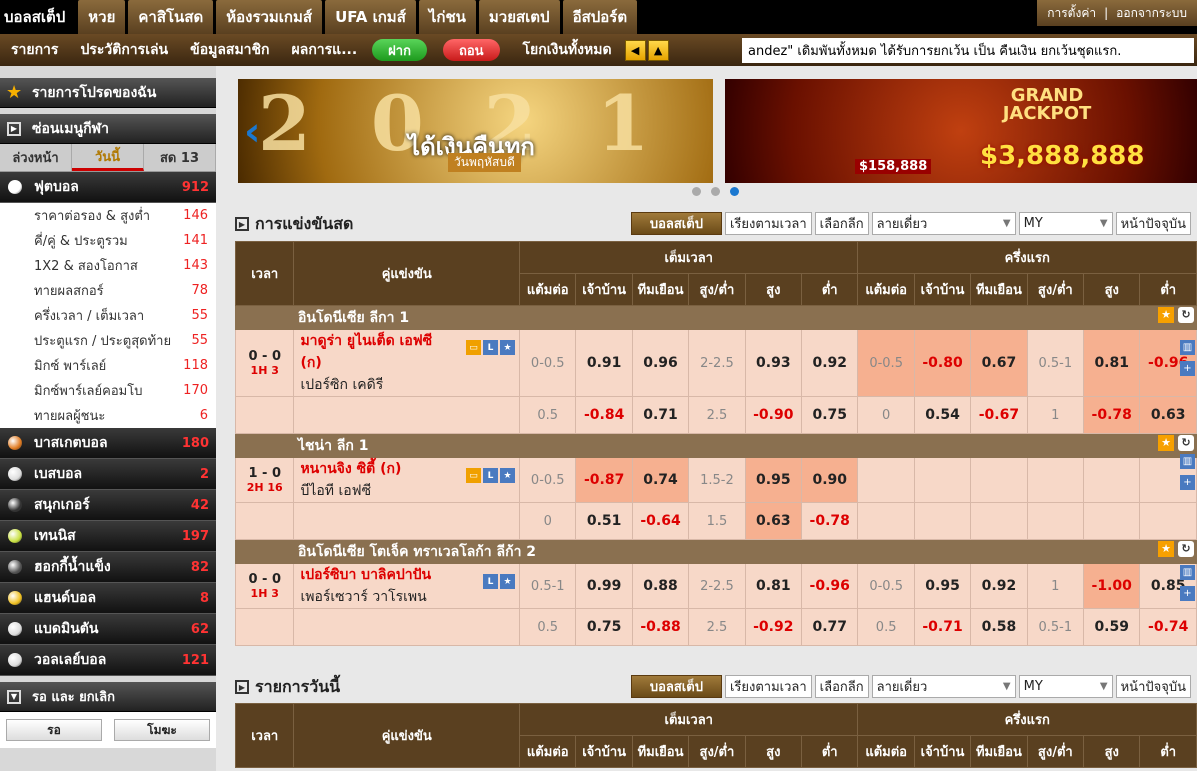 The height and width of the screenshot is (771, 1197). I want to click on step-button: บอลสเต็ป, so click(676, 223).